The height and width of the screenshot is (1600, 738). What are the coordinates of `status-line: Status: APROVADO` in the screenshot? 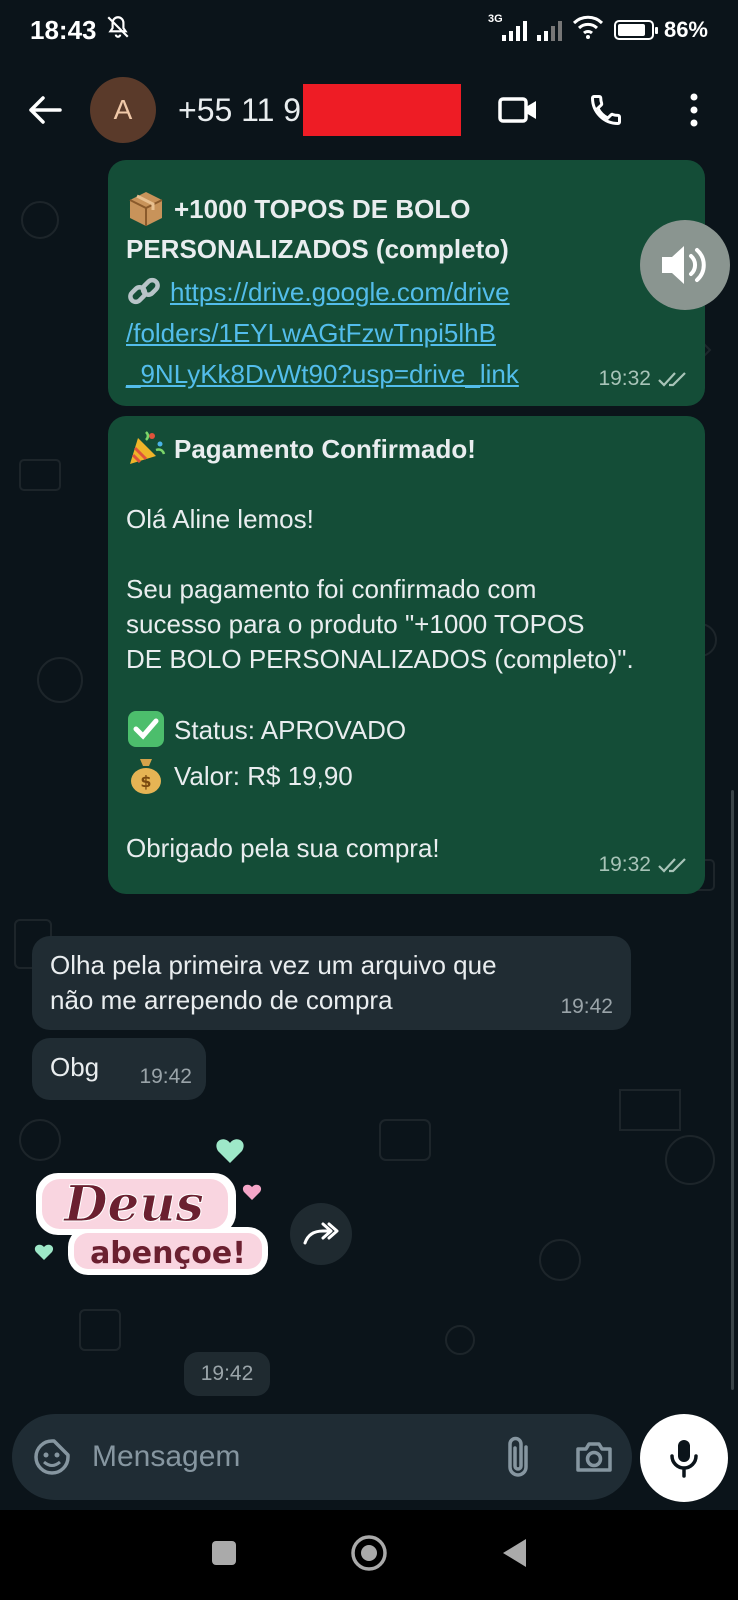 It's located at (406, 730).